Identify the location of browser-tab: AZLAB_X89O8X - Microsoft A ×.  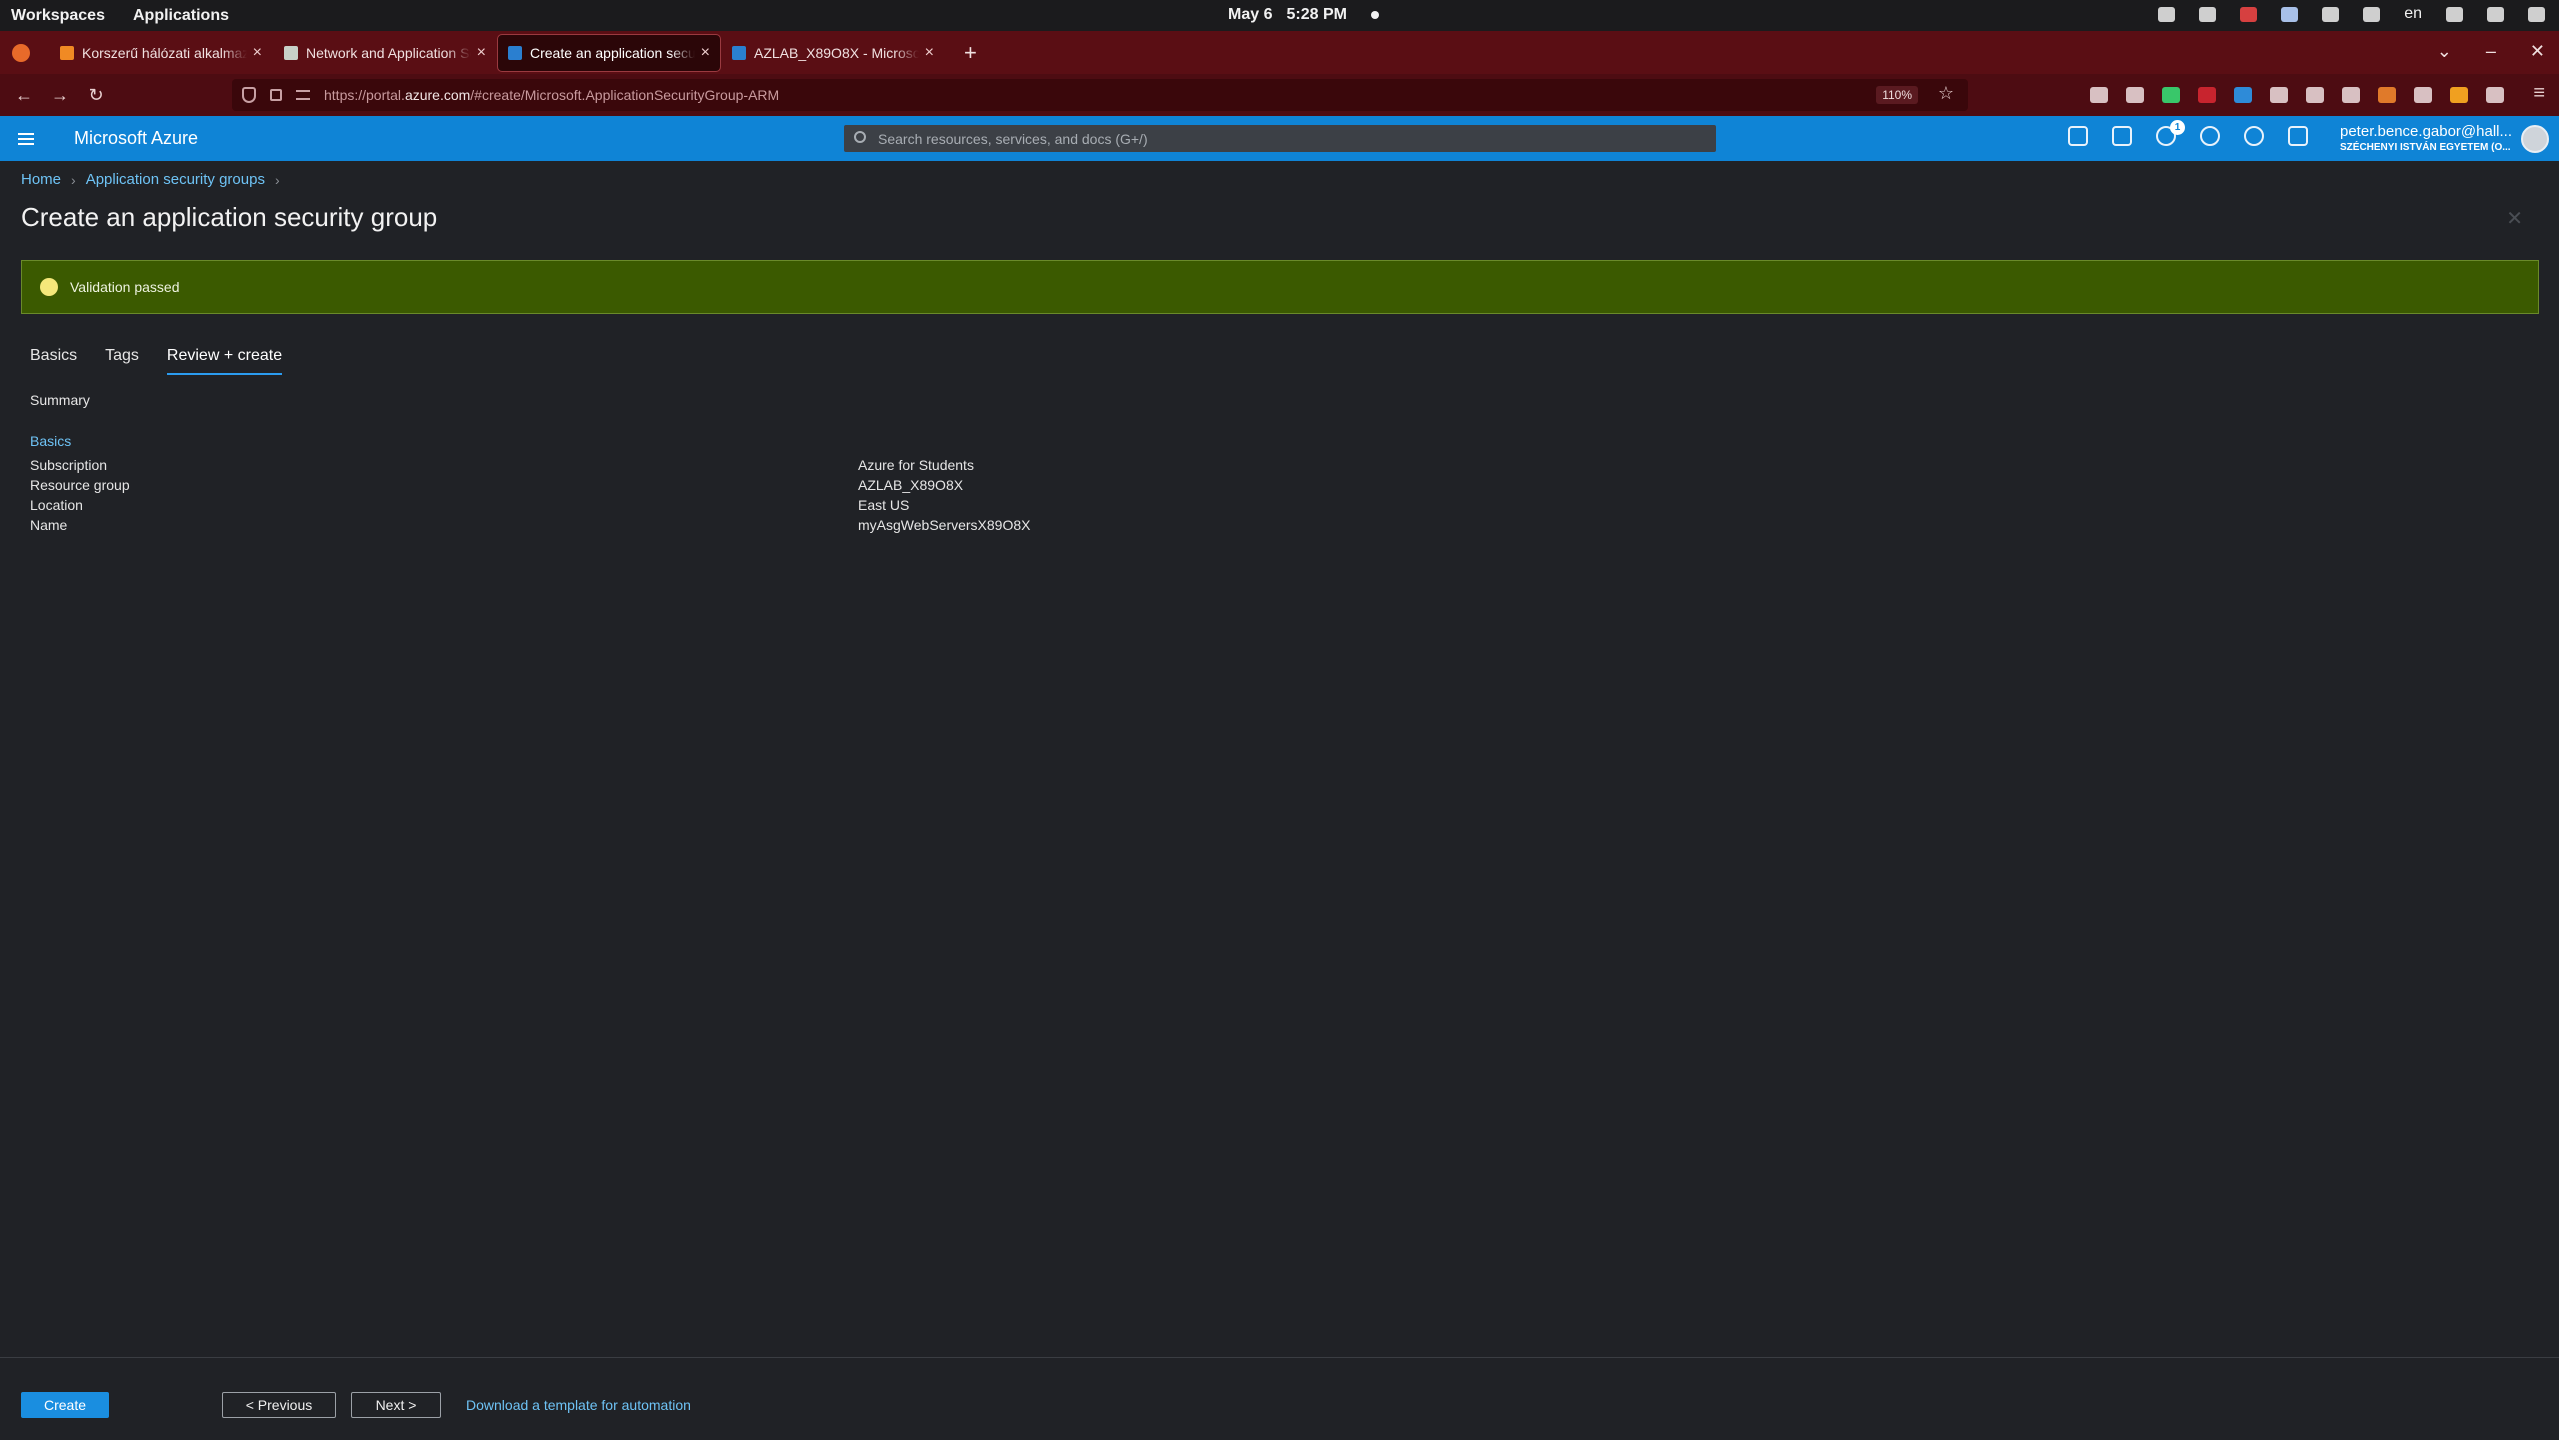
(833, 53).